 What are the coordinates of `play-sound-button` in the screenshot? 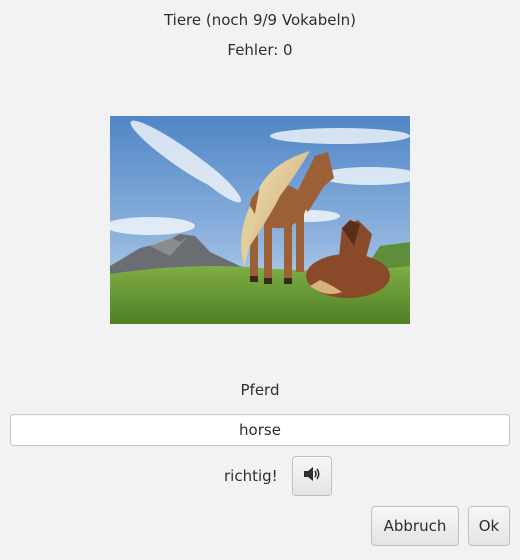 It's located at (312, 476).